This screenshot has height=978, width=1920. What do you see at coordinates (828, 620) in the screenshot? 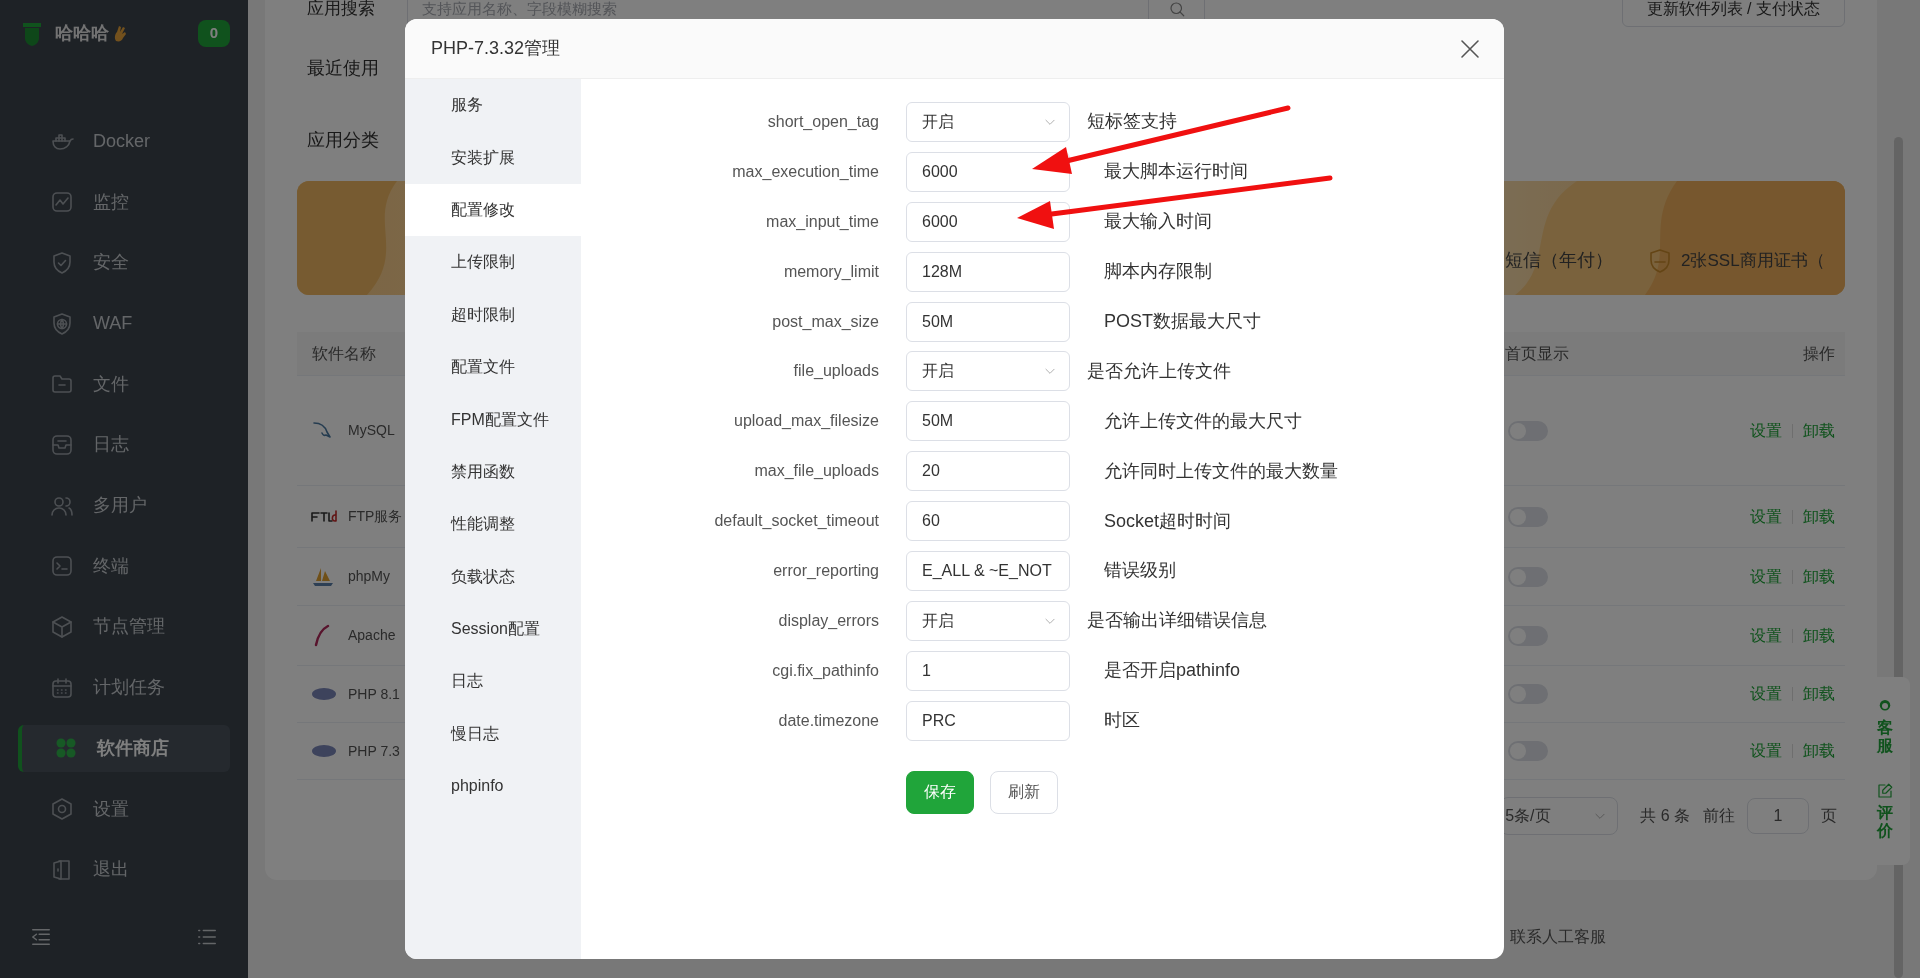
I see `setting-label: display_errors` at bounding box center [828, 620].